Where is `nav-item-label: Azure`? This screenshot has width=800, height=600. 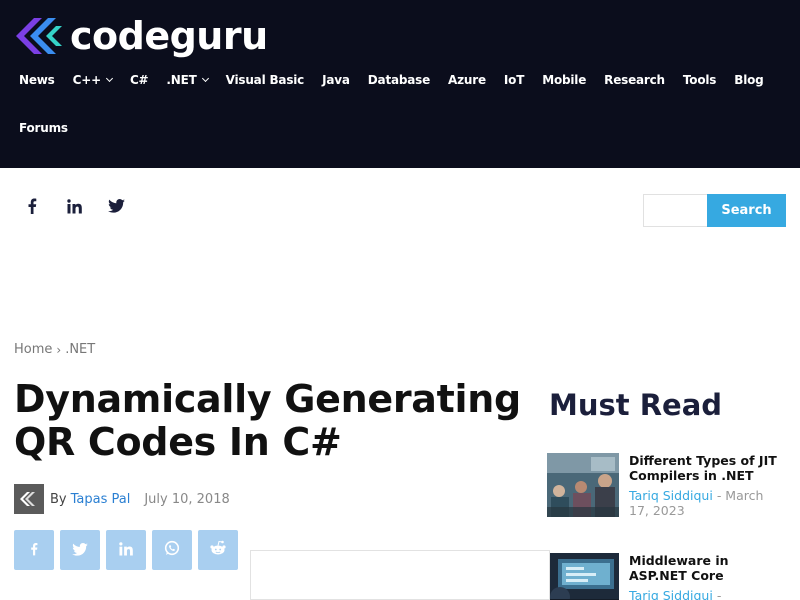
nav-item-label: Azure is located at coordinates (467, 80).